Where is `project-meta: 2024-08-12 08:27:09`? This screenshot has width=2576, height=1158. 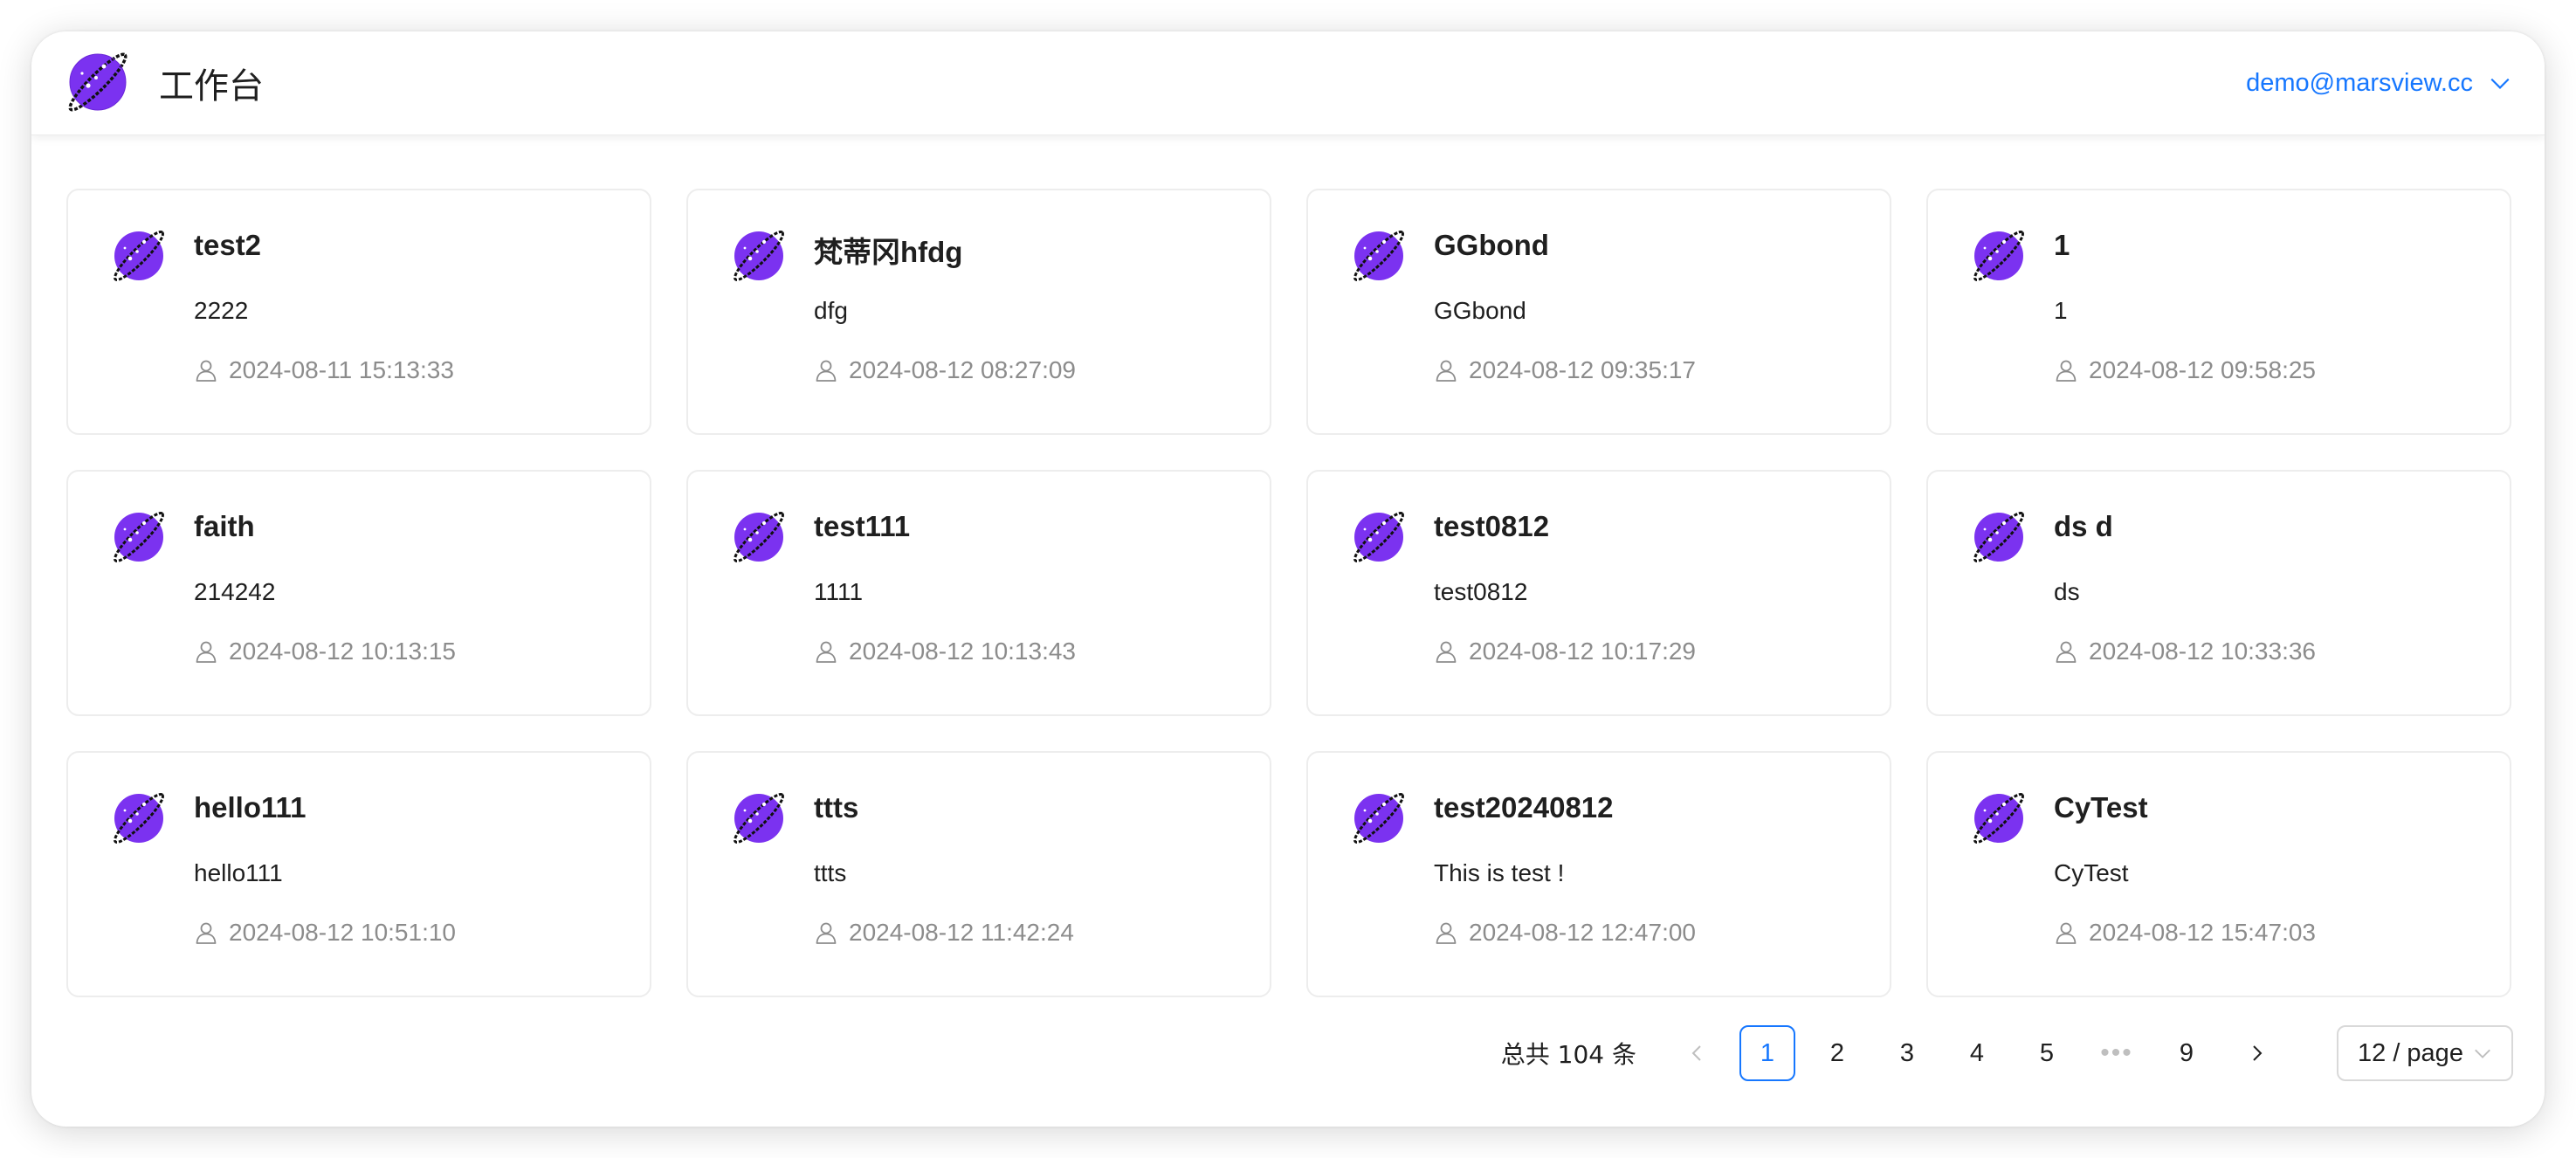
project-meta: 2024-08-12 08:27:09 is located at coordinates (945, 370).